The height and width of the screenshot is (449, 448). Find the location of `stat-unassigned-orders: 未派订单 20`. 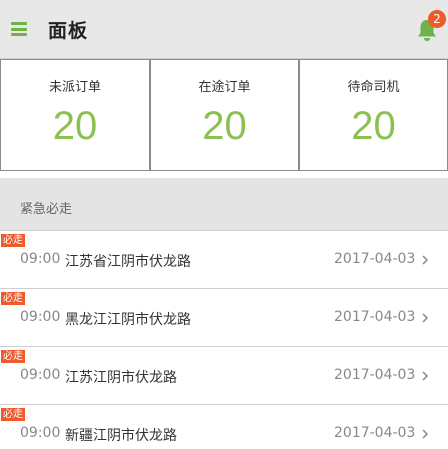

stat-unassigned-orders: 未派订单 20 is located at coordinates (74, 115).